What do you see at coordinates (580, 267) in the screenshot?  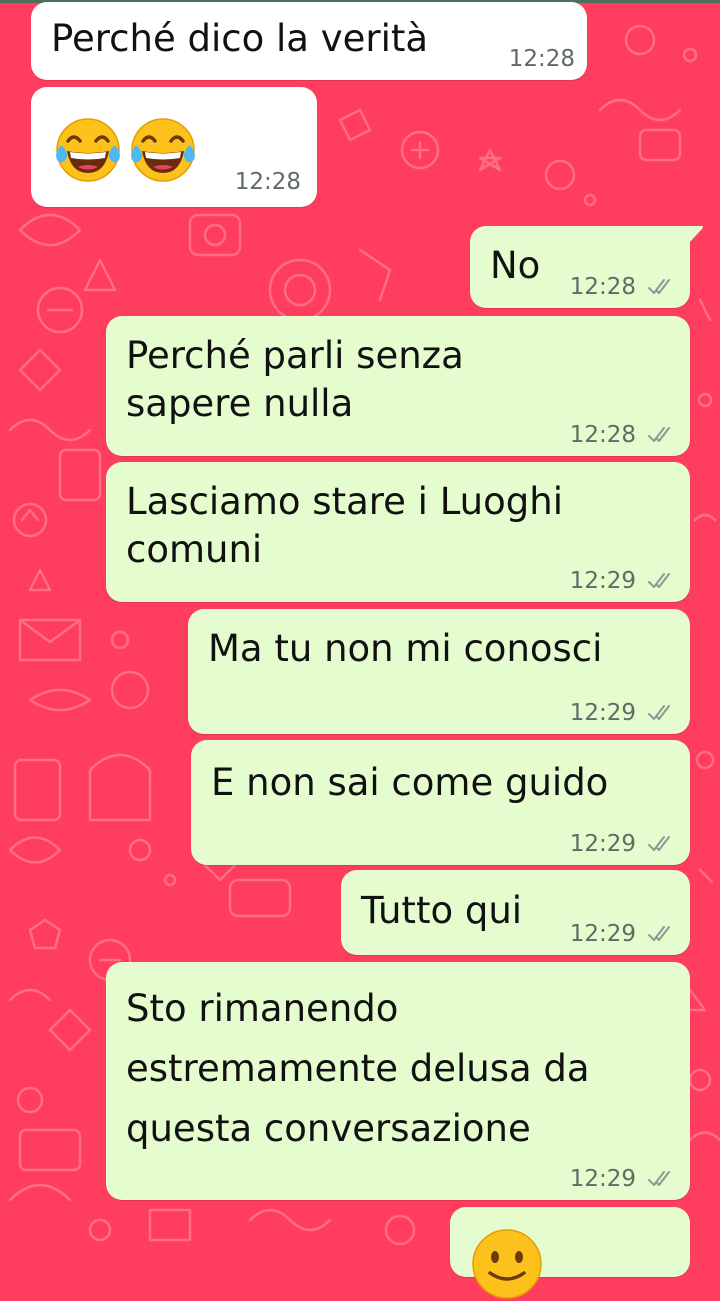 I see `message-bubble-outgoing: No 12:28` at bounding box center [580, 267].